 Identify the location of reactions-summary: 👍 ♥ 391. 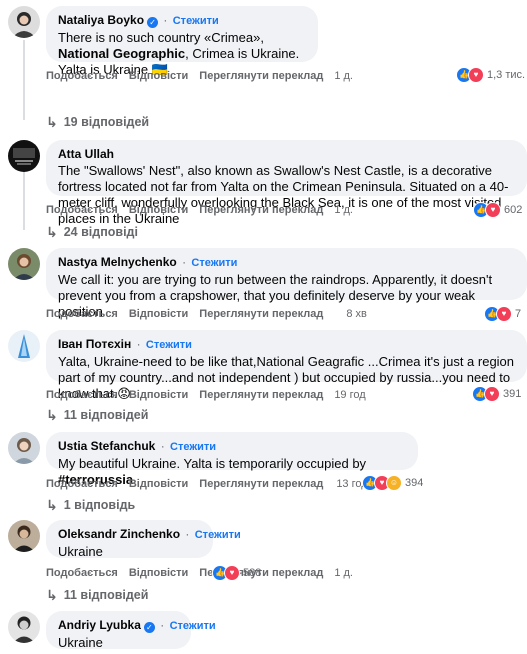
(496, 394).